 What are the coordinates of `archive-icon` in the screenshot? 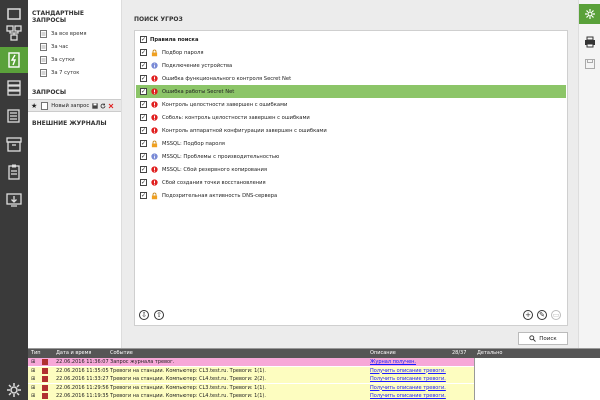 It's located at (14, 144).